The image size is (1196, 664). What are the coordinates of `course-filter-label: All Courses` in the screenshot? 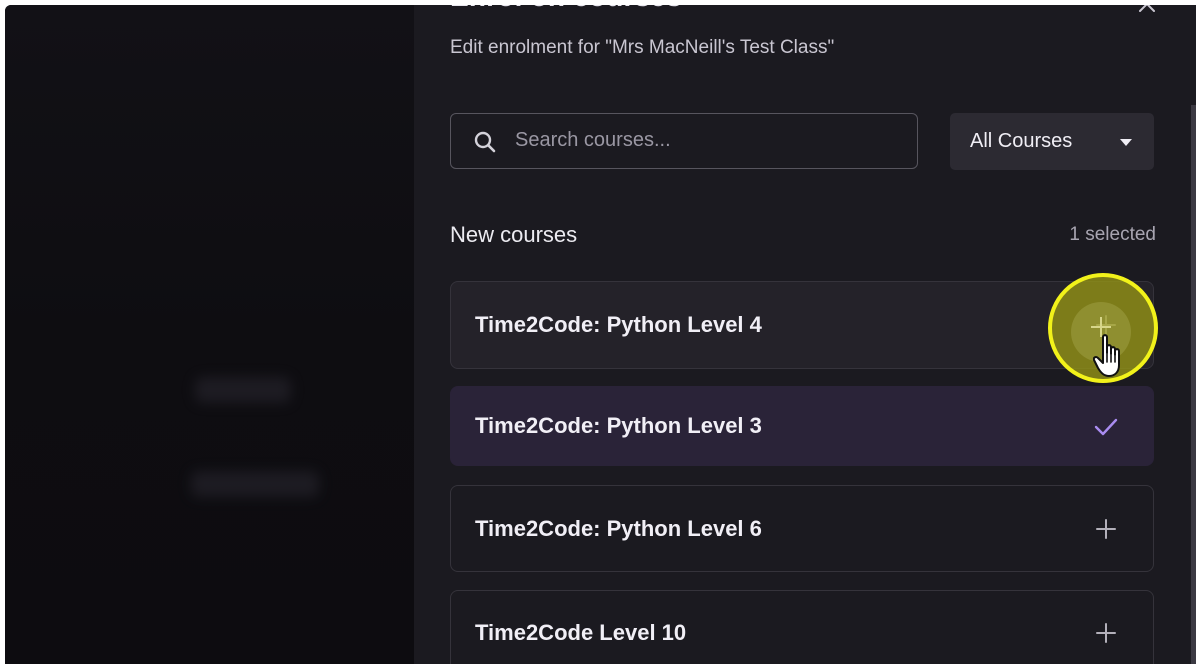 It's located at (1021, 141).